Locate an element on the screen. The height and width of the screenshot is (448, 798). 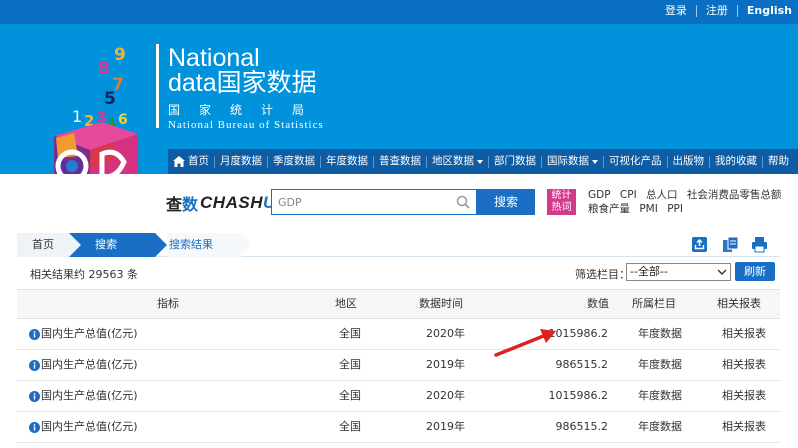
hot-word-link: PPI is located at coordinates (675, 209).